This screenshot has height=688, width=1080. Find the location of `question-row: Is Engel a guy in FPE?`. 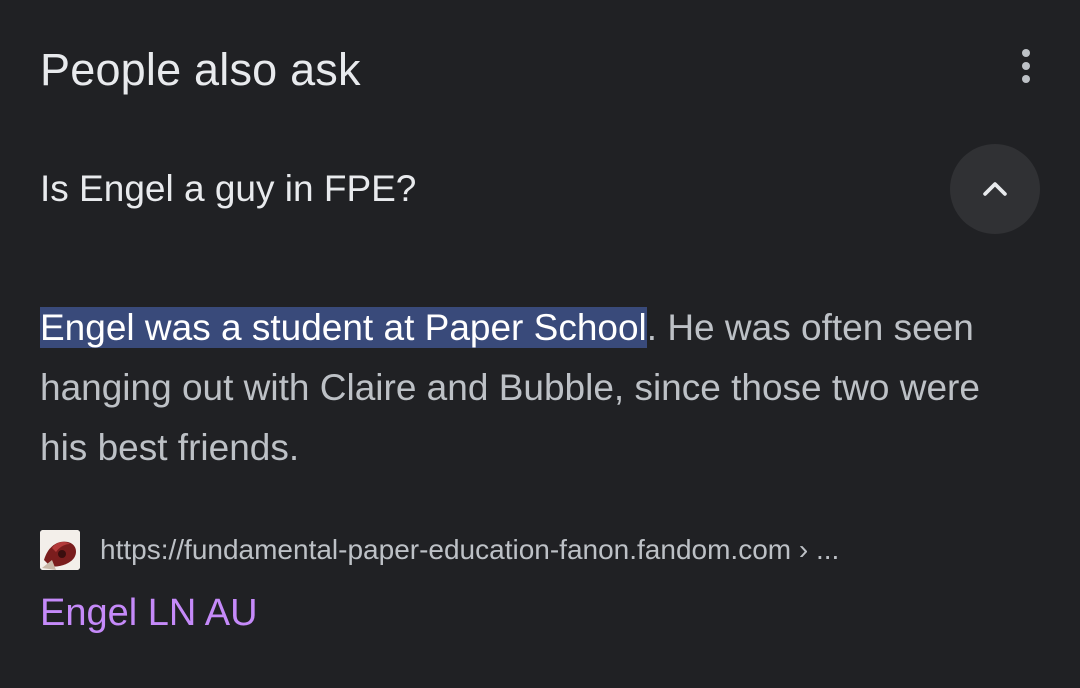

question-row: Is Engel a guy in FPE? is located at coordinates (540, 189).